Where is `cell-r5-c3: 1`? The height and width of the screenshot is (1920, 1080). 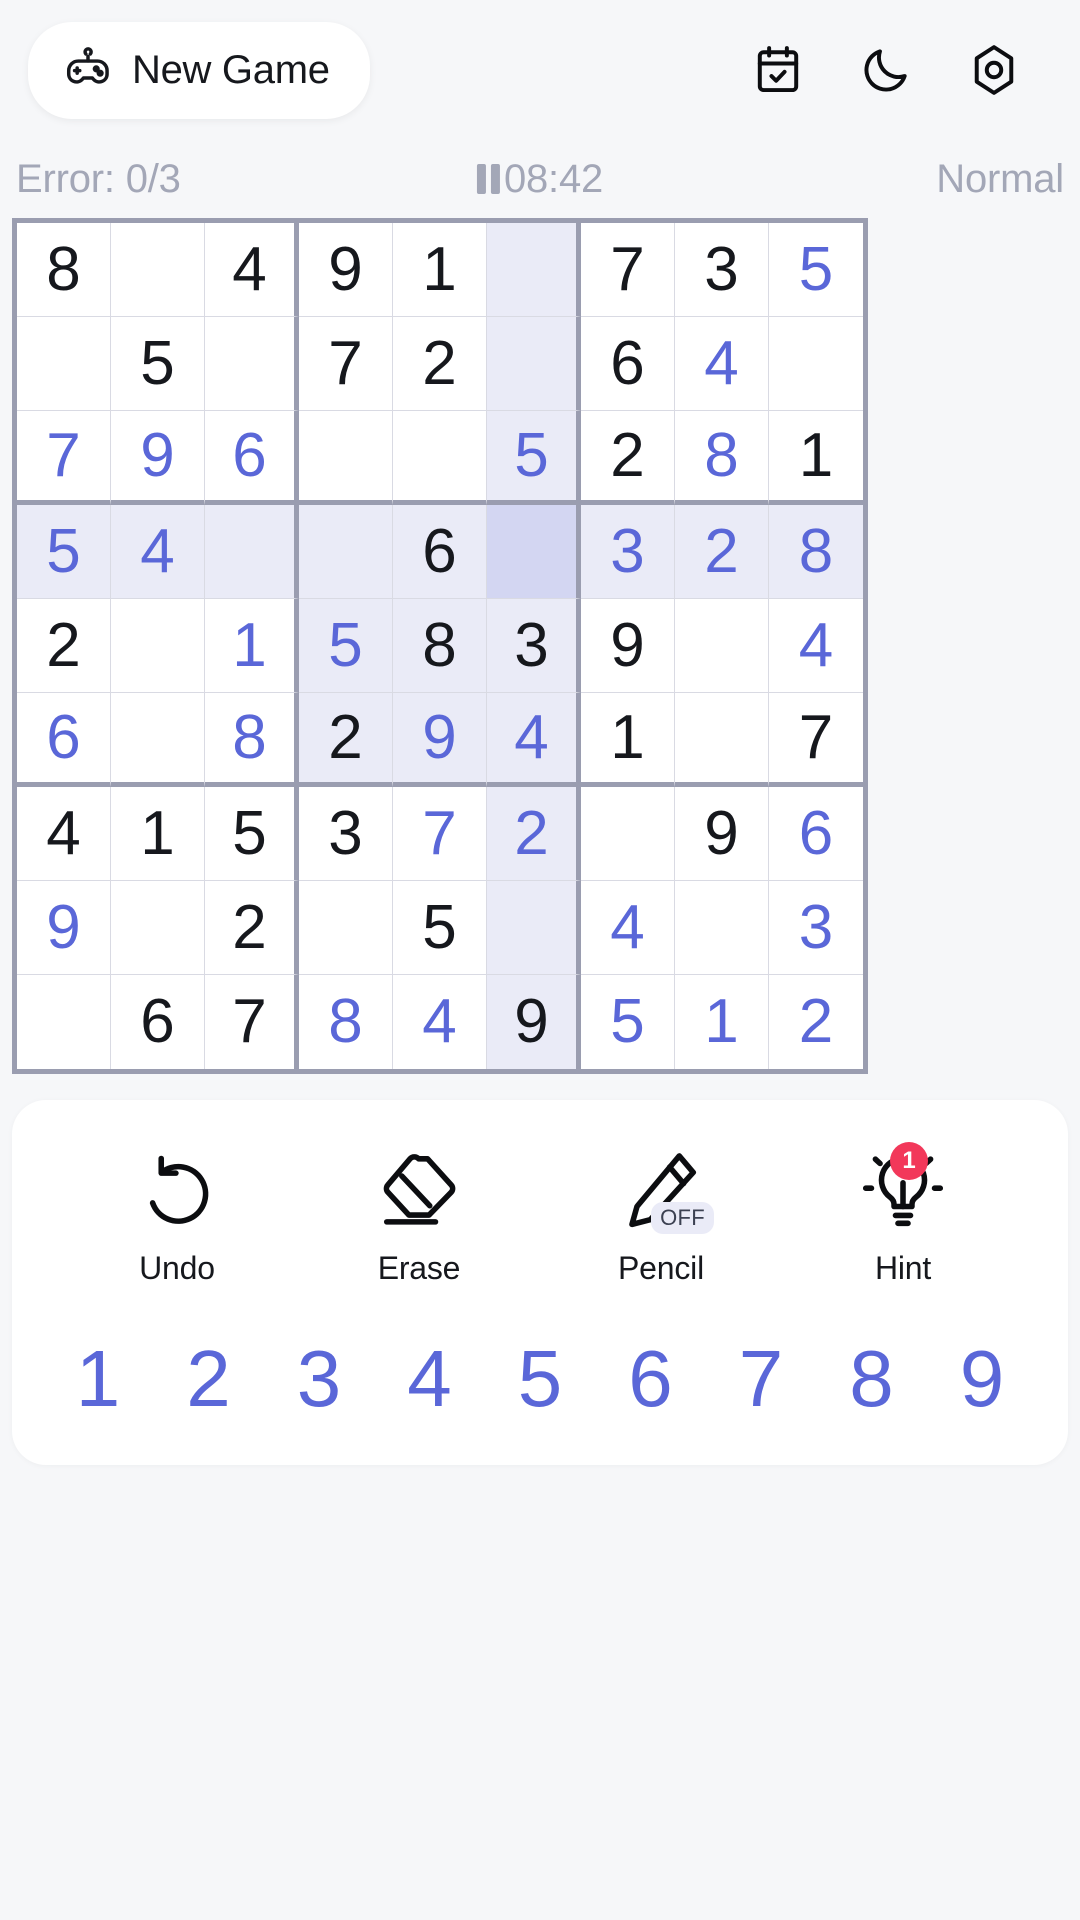 cell-r5-c3: 1 is located at coordinates (252, 646).